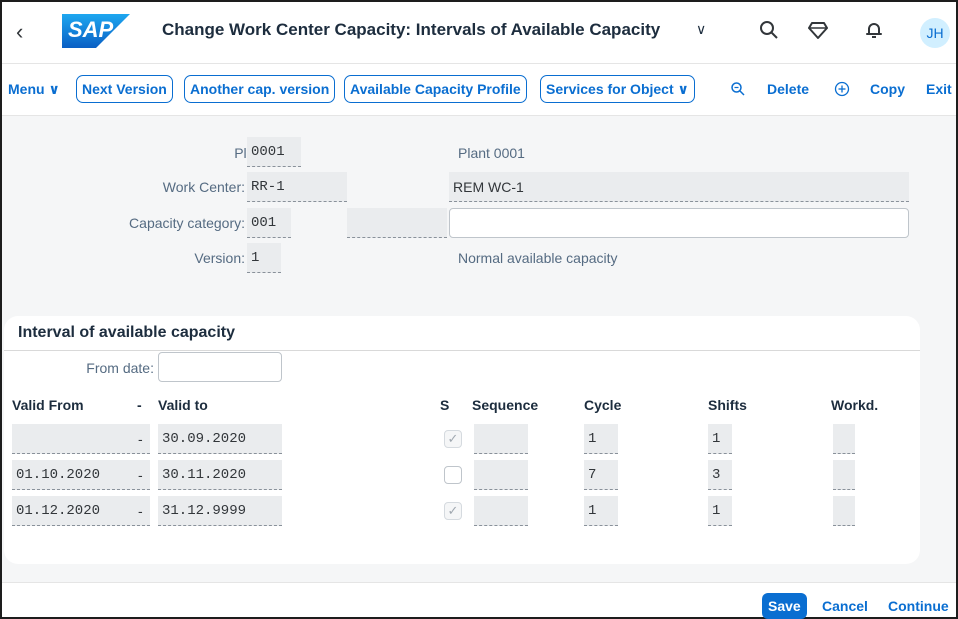 The width and height of the screenshot is (958, 619). I want to click on col-workd: Workd., so click(855, 405).